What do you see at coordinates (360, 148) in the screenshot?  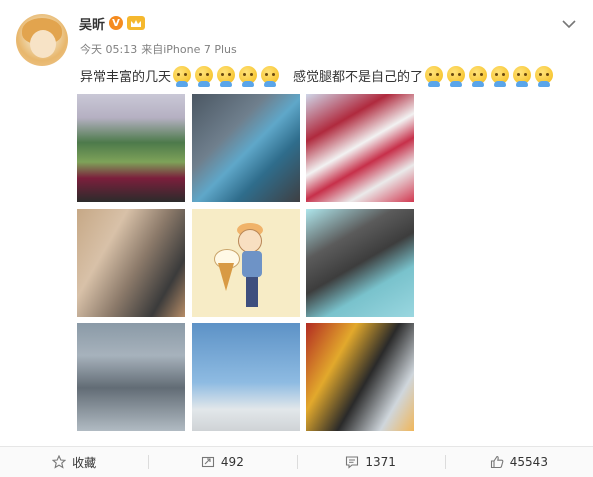 I see `photo-selfie-scarf` at bounding box center [360, 148].